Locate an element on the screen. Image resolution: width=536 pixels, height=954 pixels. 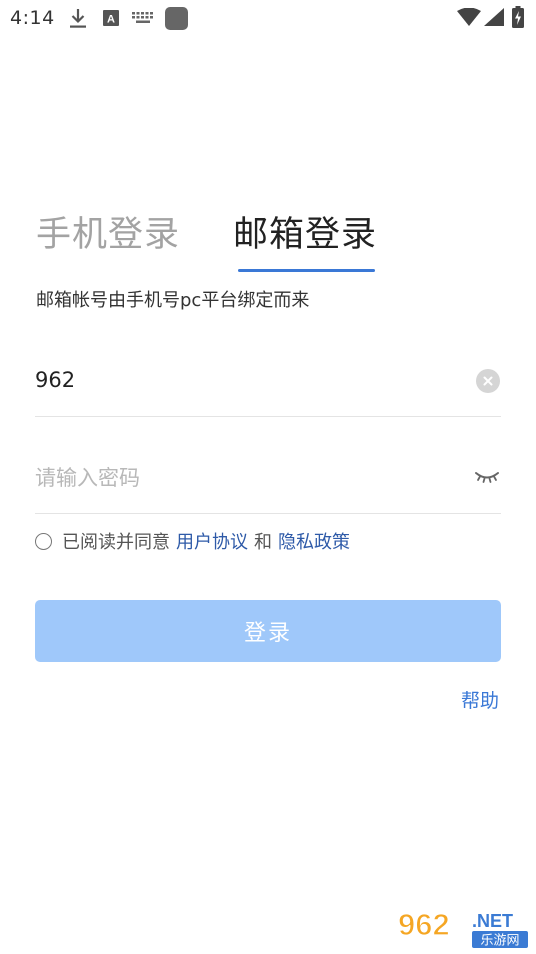
eye-closed-icon is located at coordinates (487, 477).